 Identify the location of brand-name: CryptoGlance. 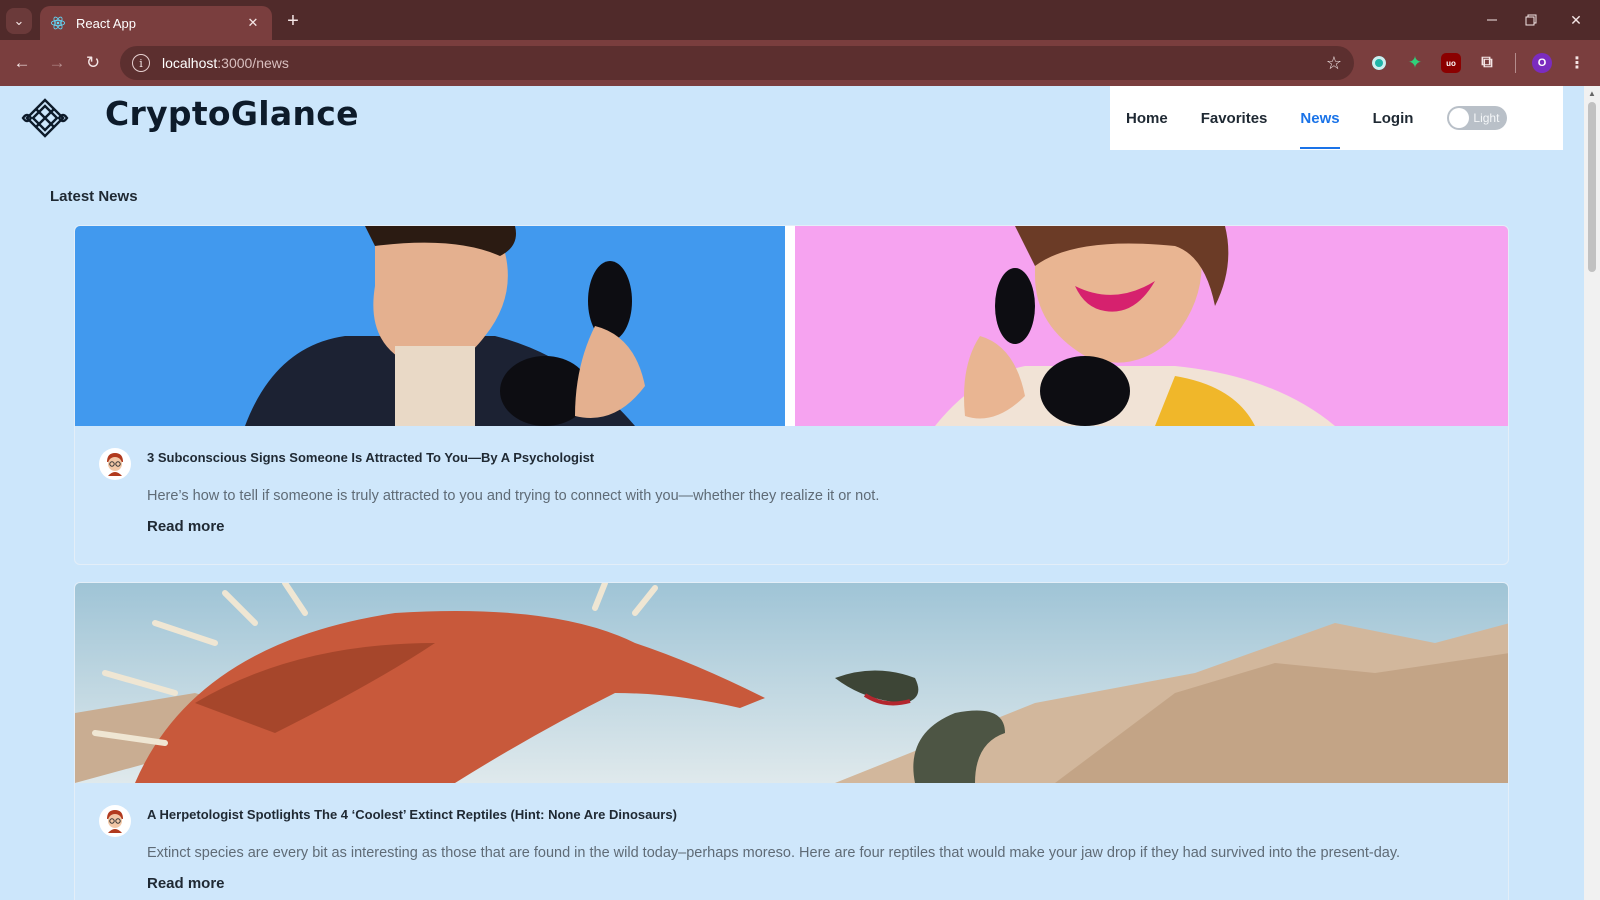
(232, 113).